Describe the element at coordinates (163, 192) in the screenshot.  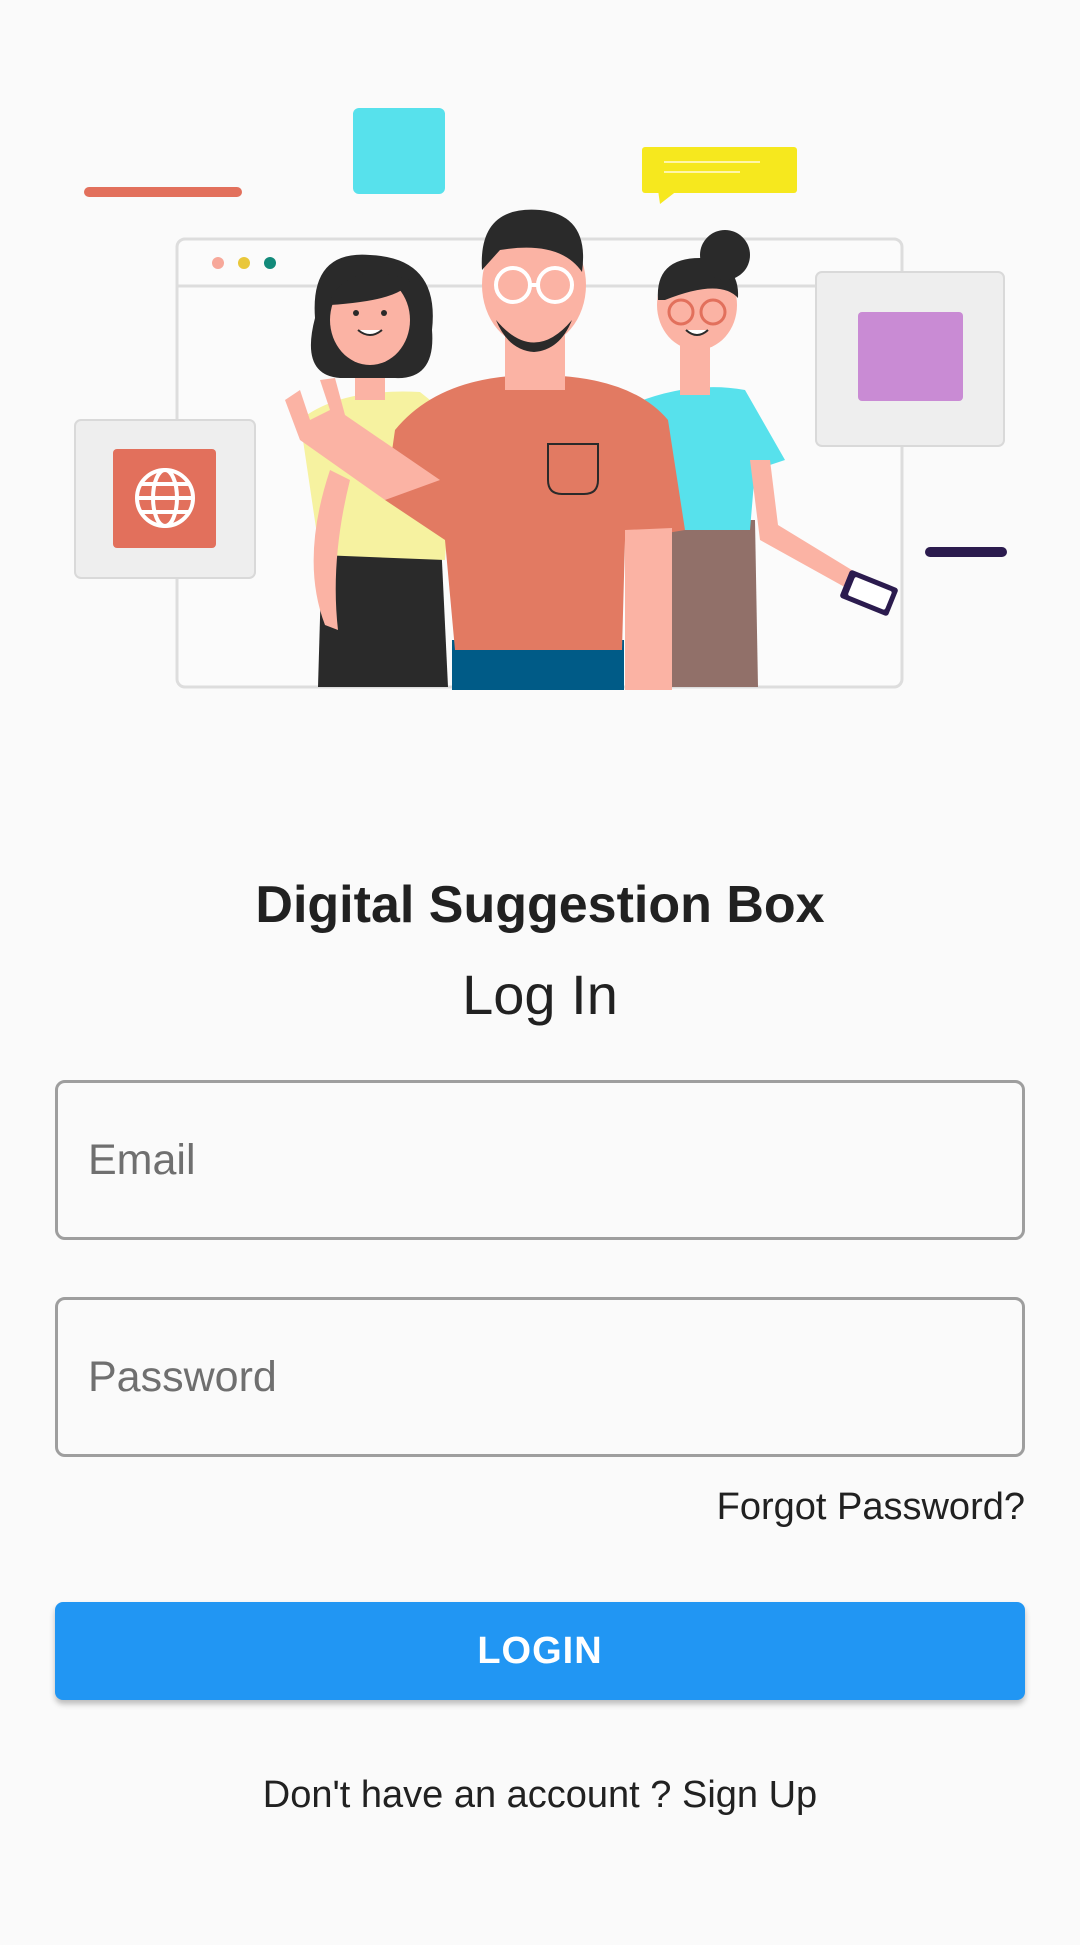
I see `decor-bar-orange` at that location.